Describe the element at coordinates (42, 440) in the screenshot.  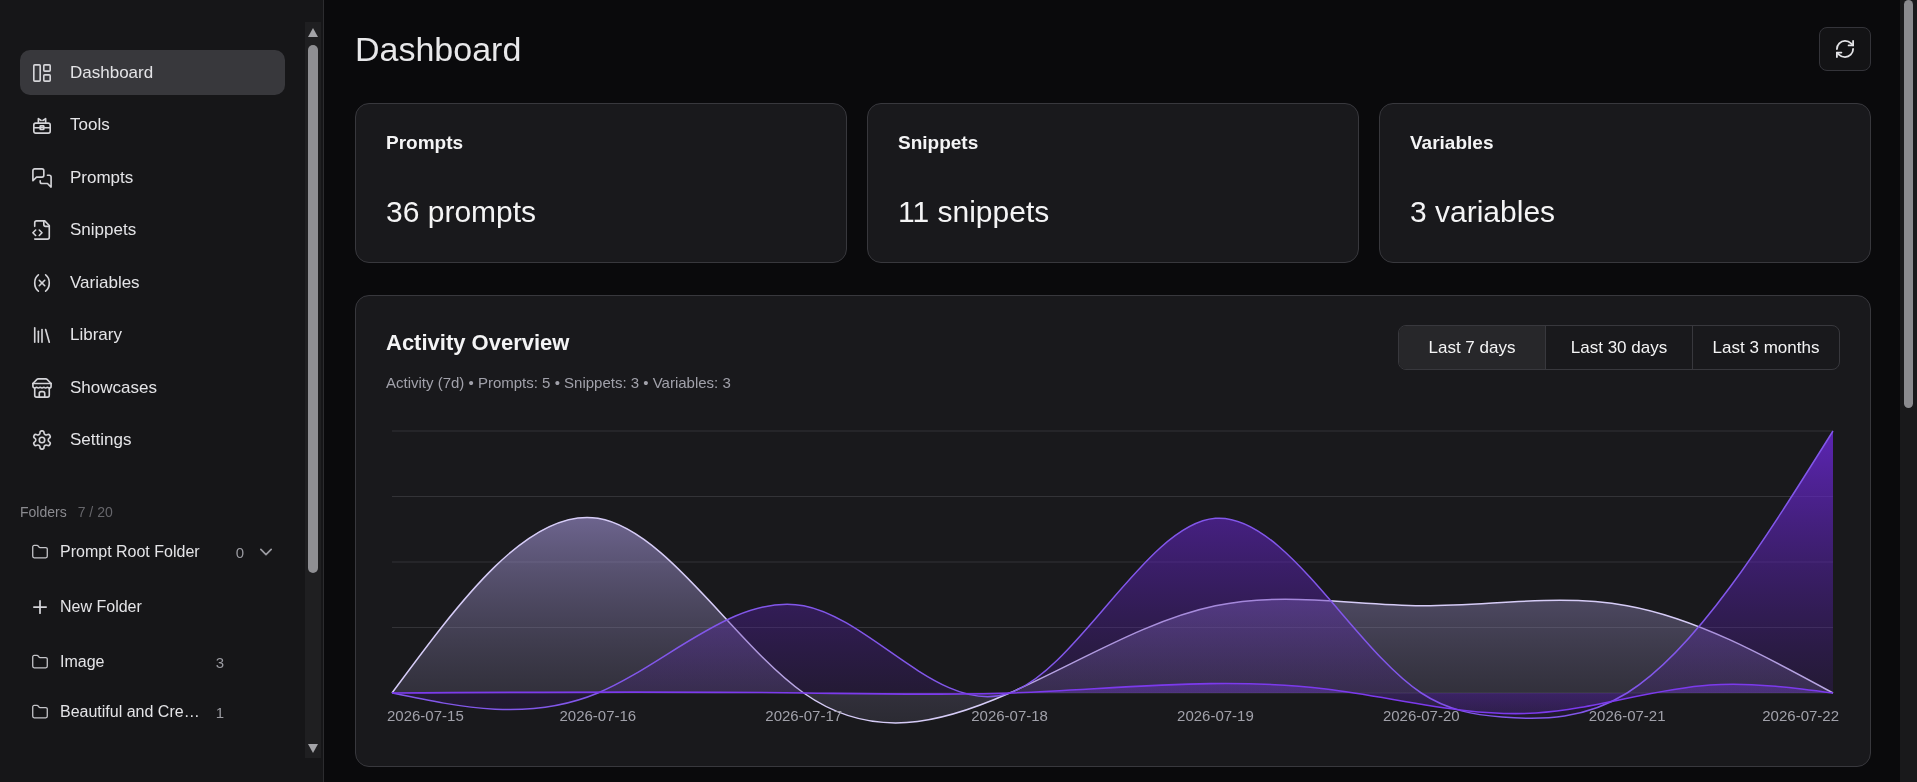
I see `settings-icon` at that location.